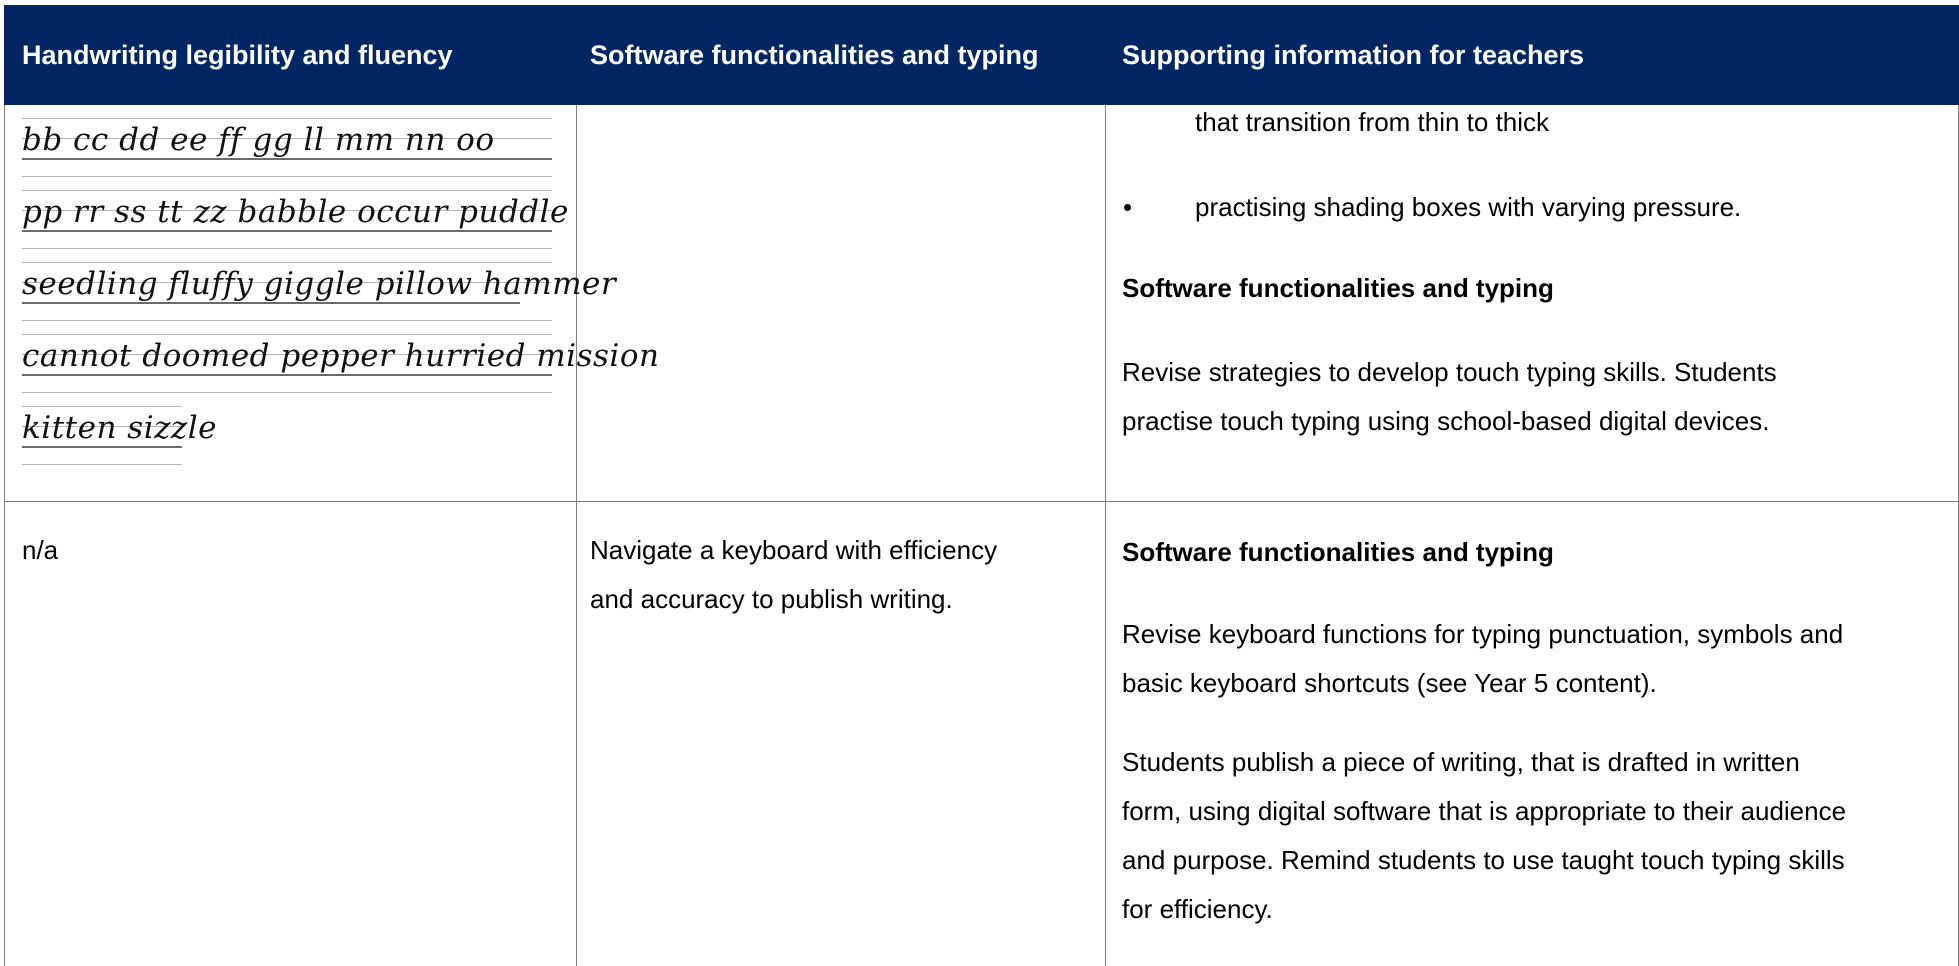 The height and width of the screenshot is (966, 1959). Describe the element at coordinates (258, 140) in the screenshot. I see `handwriting-line: bb cc dd ee ff gg ll mm nn oo` at that location.